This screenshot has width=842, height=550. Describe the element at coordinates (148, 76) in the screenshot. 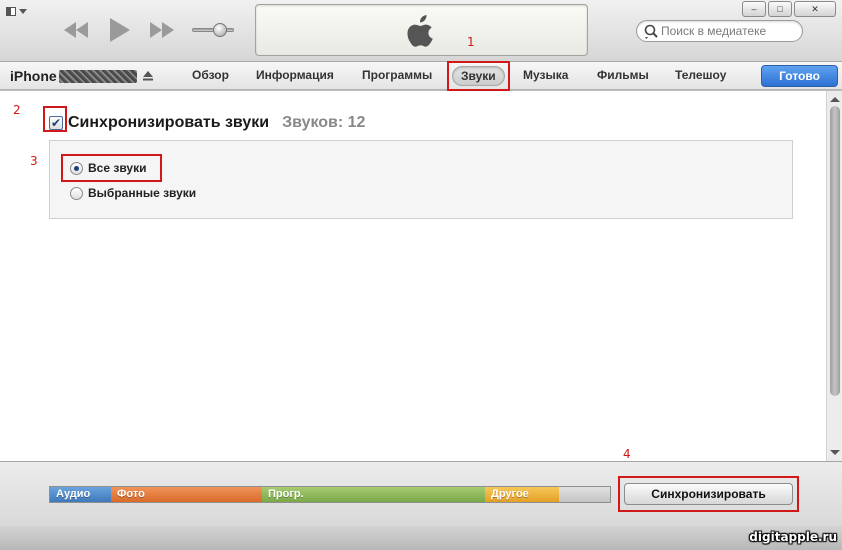

I see `eject-icon` at that location.